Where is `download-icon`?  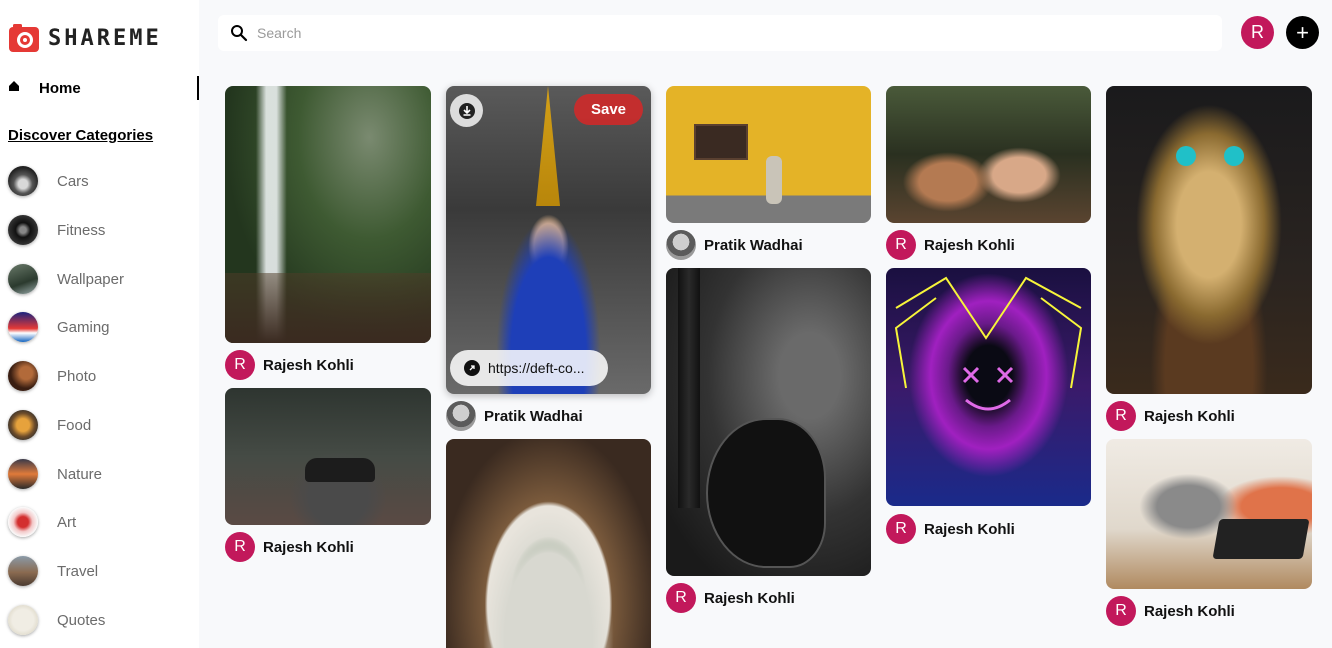
download-icon is located at coordinates (466, 110).